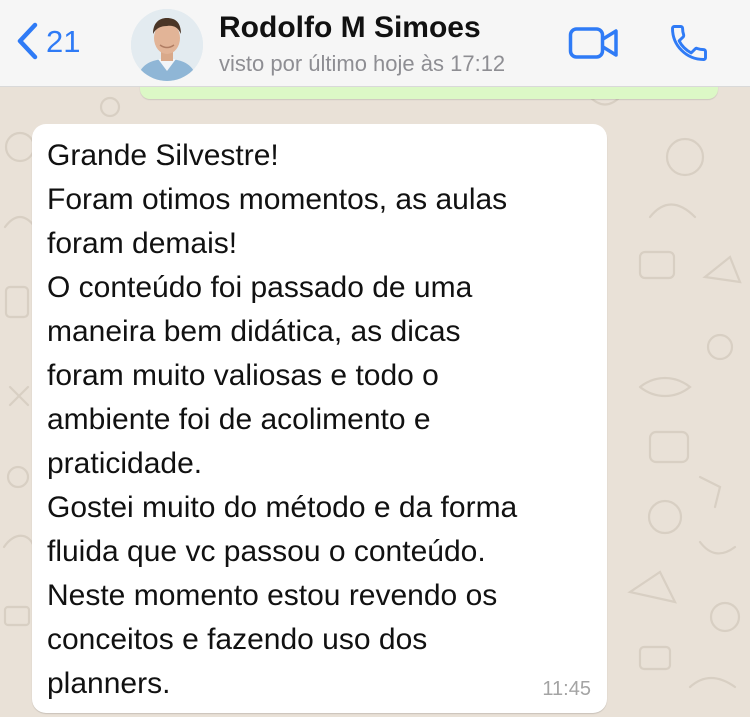 The image size is (750, 717). Describe the element at coordinates (350, 28) in the screenshot. I see `contact-name: Rodolfo M Simoes` at that location.